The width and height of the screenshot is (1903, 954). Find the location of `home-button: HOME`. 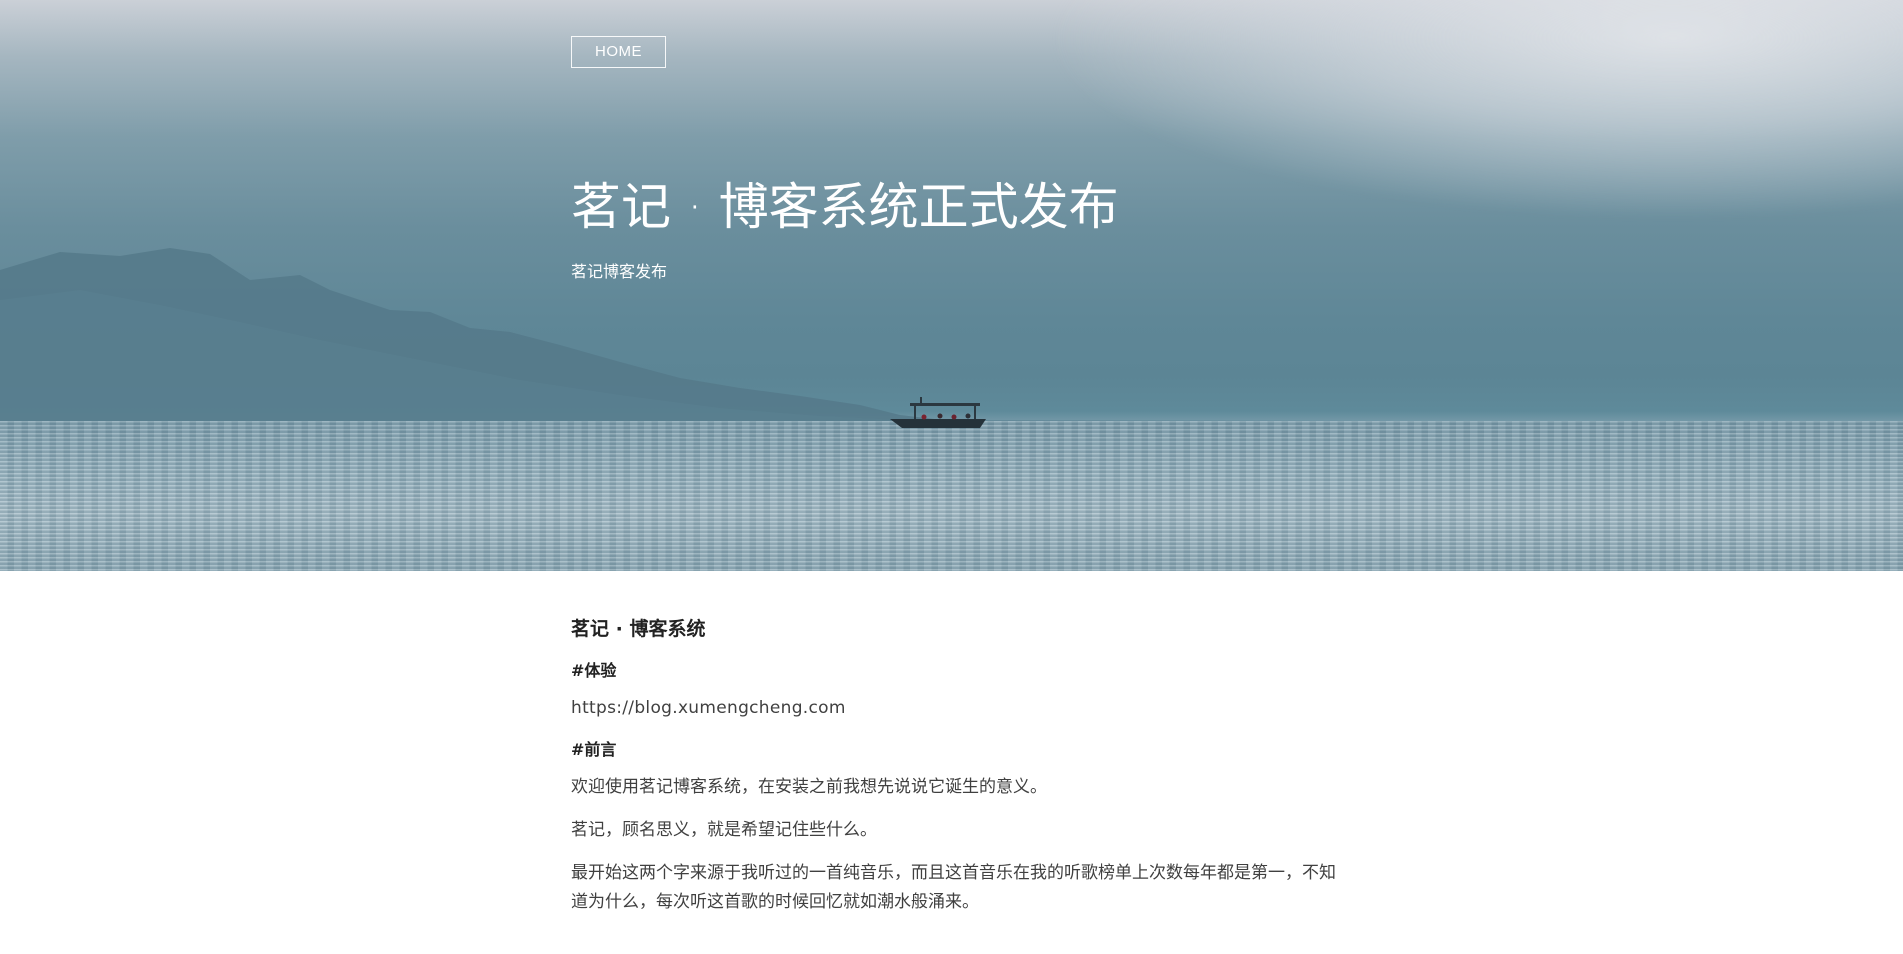

home-button: HOME is located at coordinates (618, 52).